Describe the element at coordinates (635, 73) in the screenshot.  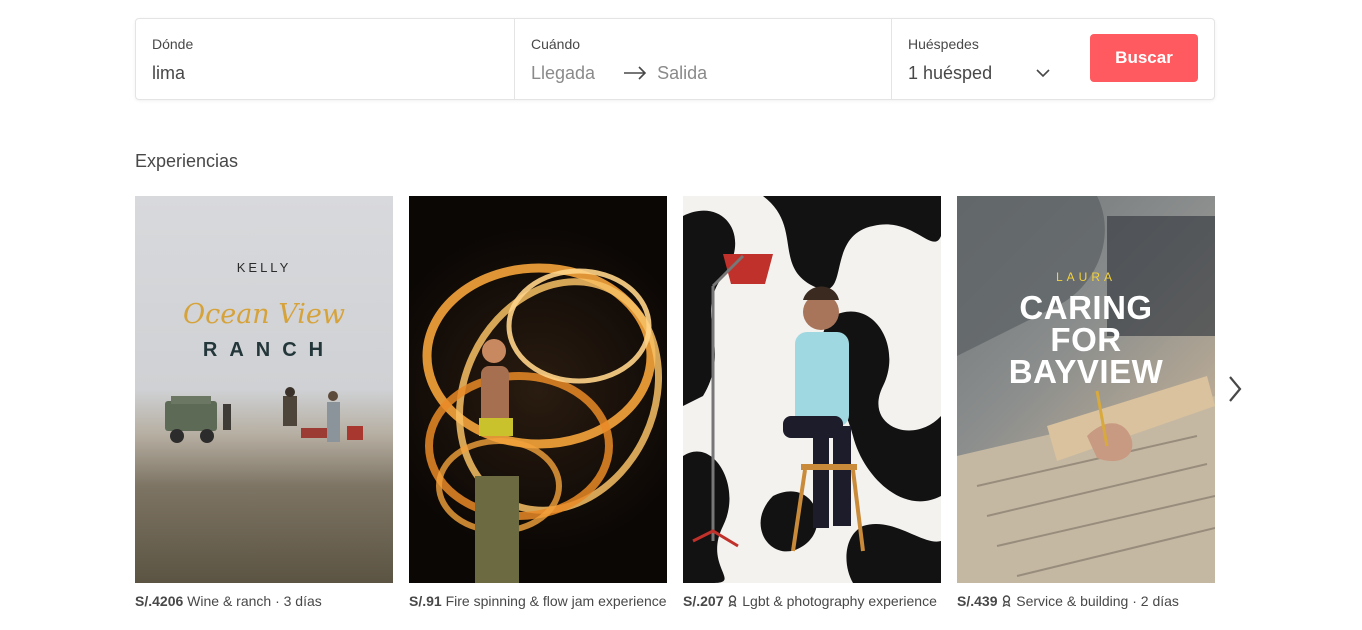
I see `arrow-right-icon` at that location.